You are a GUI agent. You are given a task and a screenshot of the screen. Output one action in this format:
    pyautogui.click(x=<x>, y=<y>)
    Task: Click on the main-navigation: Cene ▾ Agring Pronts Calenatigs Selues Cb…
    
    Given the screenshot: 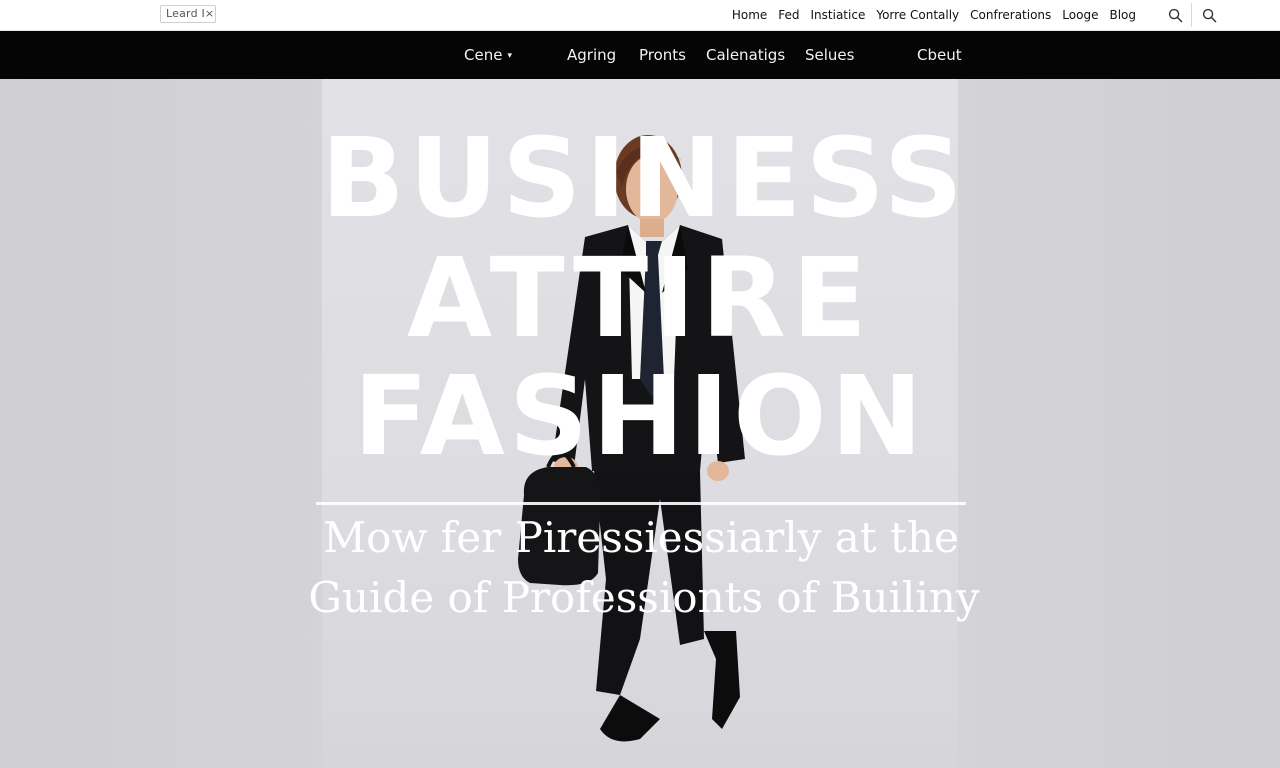 What is the action you would take?
    pyautogui.click(x=640, y=55)
    